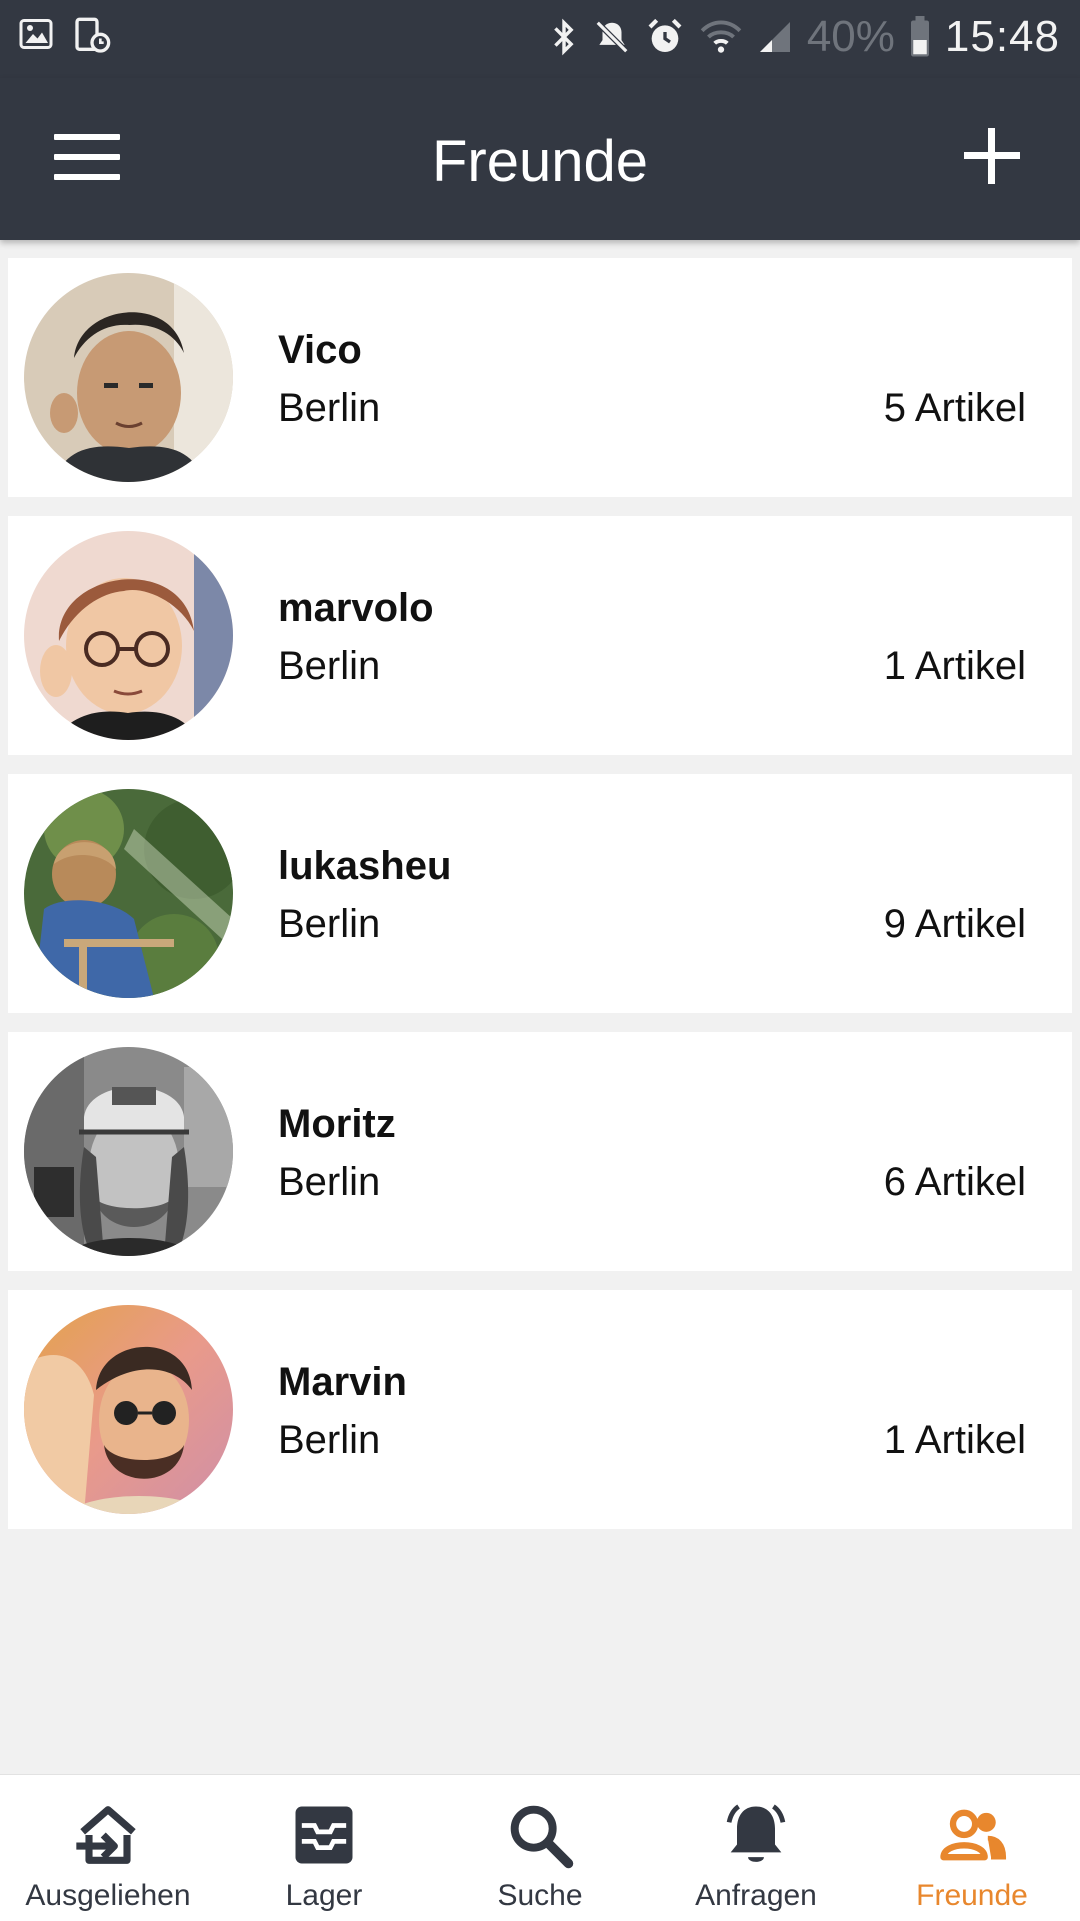  Describe the element at coordinates (756, 1833) in the screenshot. I see `bell-icon` at that location.